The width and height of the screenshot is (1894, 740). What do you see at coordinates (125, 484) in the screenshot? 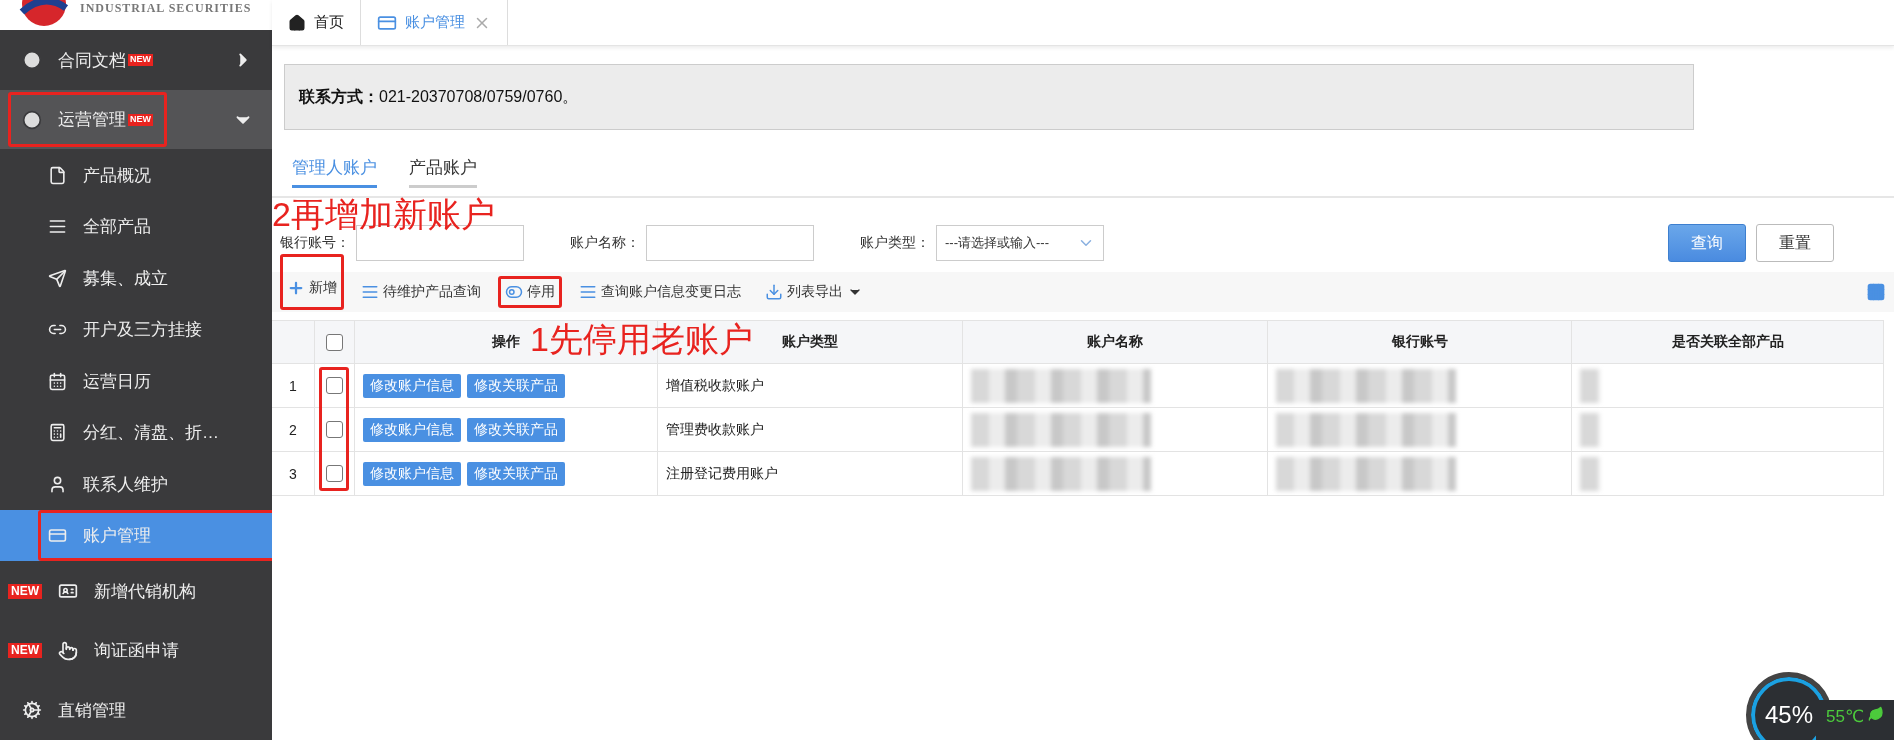
I see `sidebar-label: 联系人维护` at bounding box center [125, 484].